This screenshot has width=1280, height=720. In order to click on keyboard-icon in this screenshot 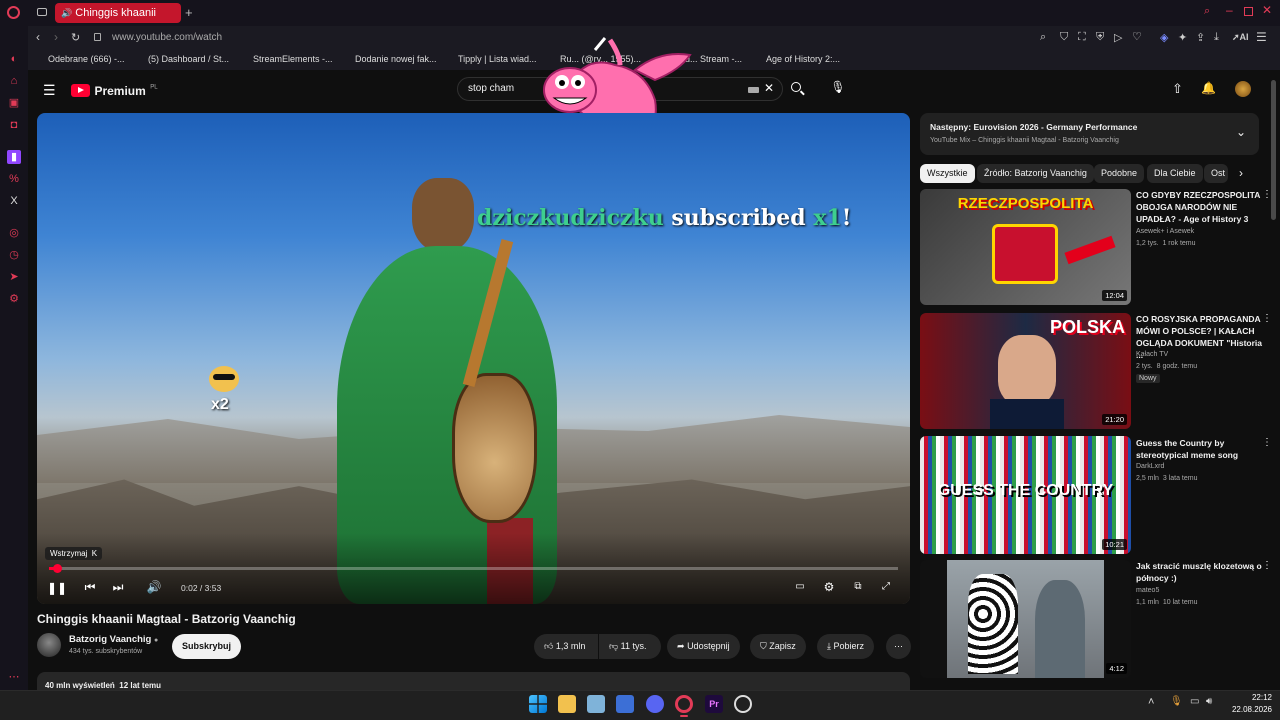, I will do `click(753, 90)`.